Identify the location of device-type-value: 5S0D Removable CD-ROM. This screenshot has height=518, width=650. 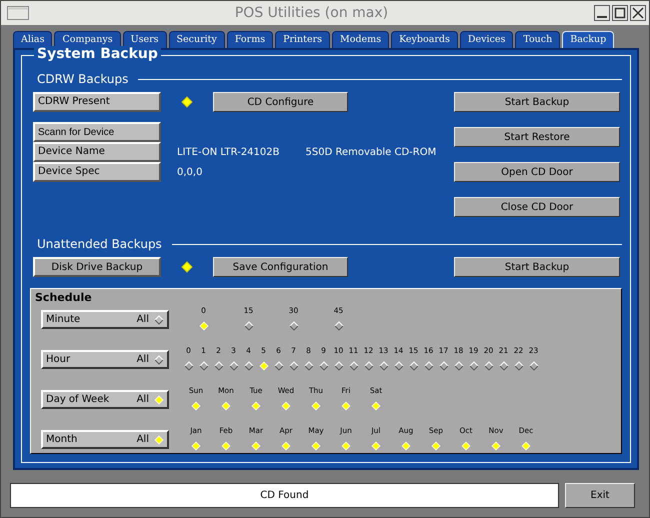
(371, 152).